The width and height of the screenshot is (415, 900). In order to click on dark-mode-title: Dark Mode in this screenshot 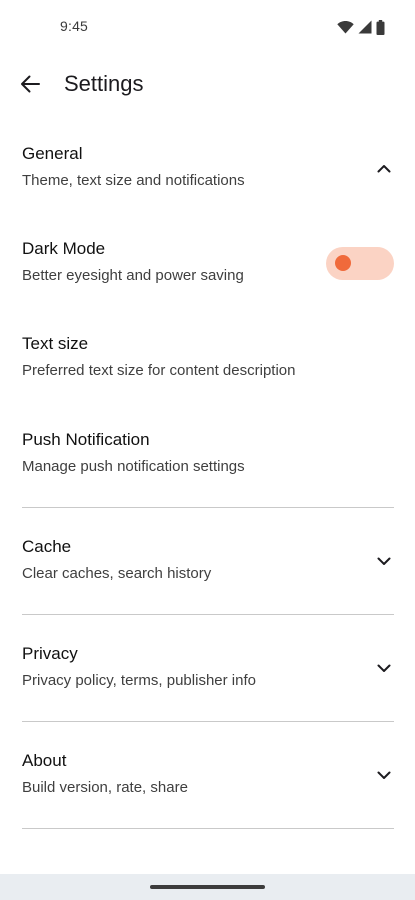, I will do `click(64, 248)`.